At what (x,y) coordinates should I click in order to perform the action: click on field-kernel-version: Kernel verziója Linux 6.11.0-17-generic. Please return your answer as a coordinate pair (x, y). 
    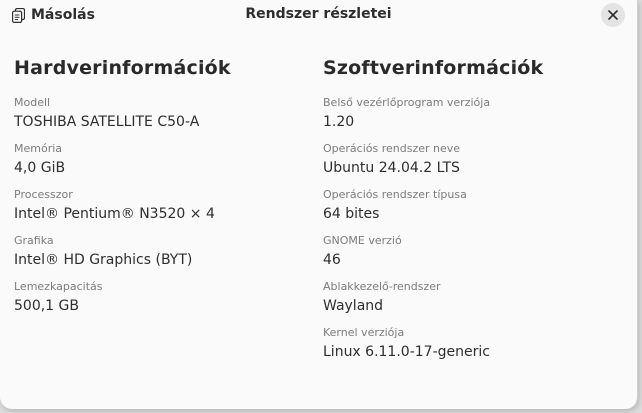
    Looking at the image, I should click on (468, 348).